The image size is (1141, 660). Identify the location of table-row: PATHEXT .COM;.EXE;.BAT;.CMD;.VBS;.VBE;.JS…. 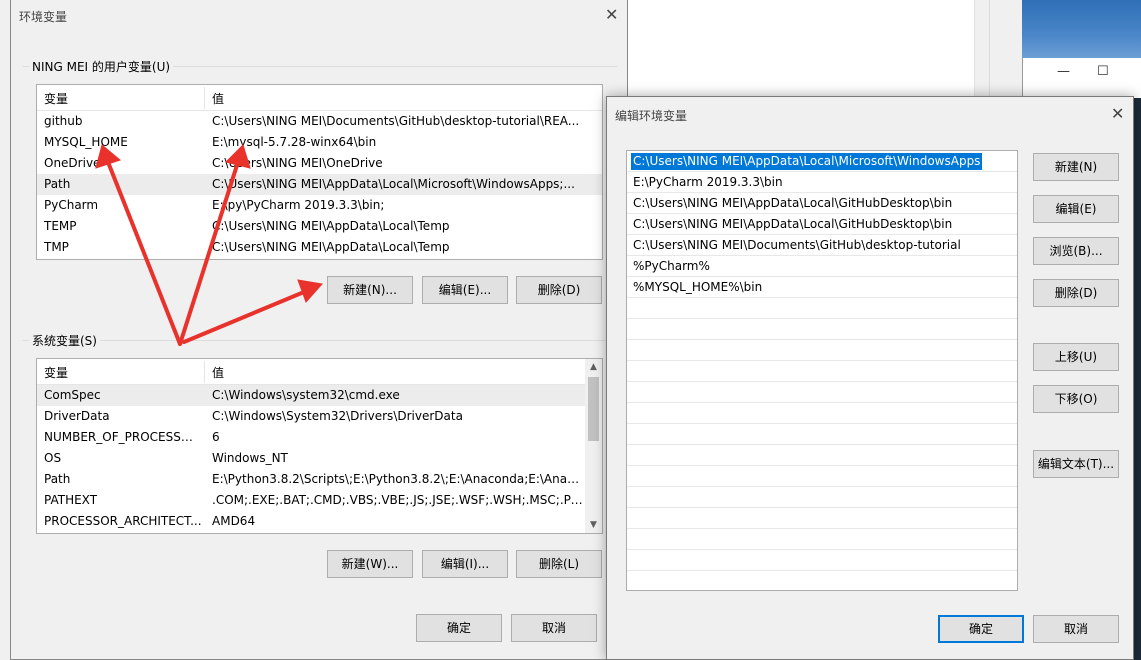
(319, 500).